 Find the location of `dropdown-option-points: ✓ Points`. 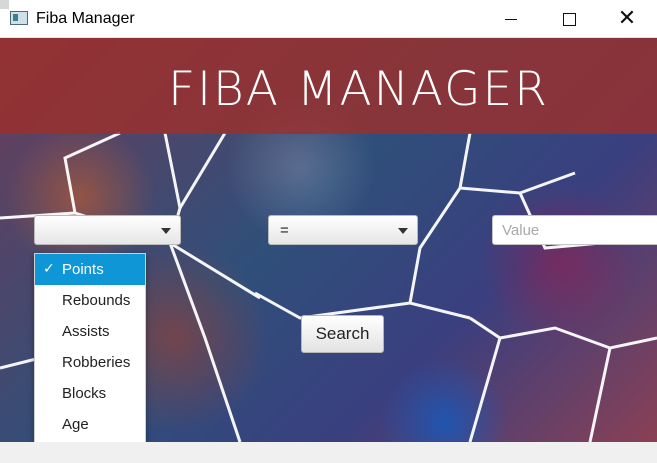

dropdown-option-points: ✓ Points is located at coordinates (90, 269).